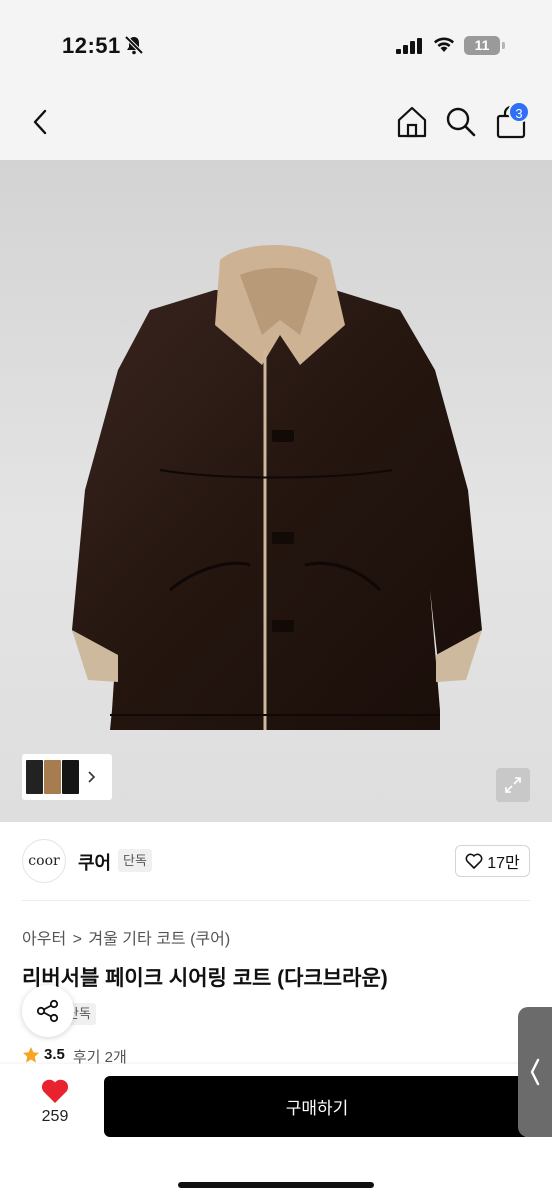 The height and width of the screenshot is (1200, 552). What do you see at coordinates (519, 112) in the screenshot?
I see `cart-count-badge: 3` at bounding box center [519, 112].